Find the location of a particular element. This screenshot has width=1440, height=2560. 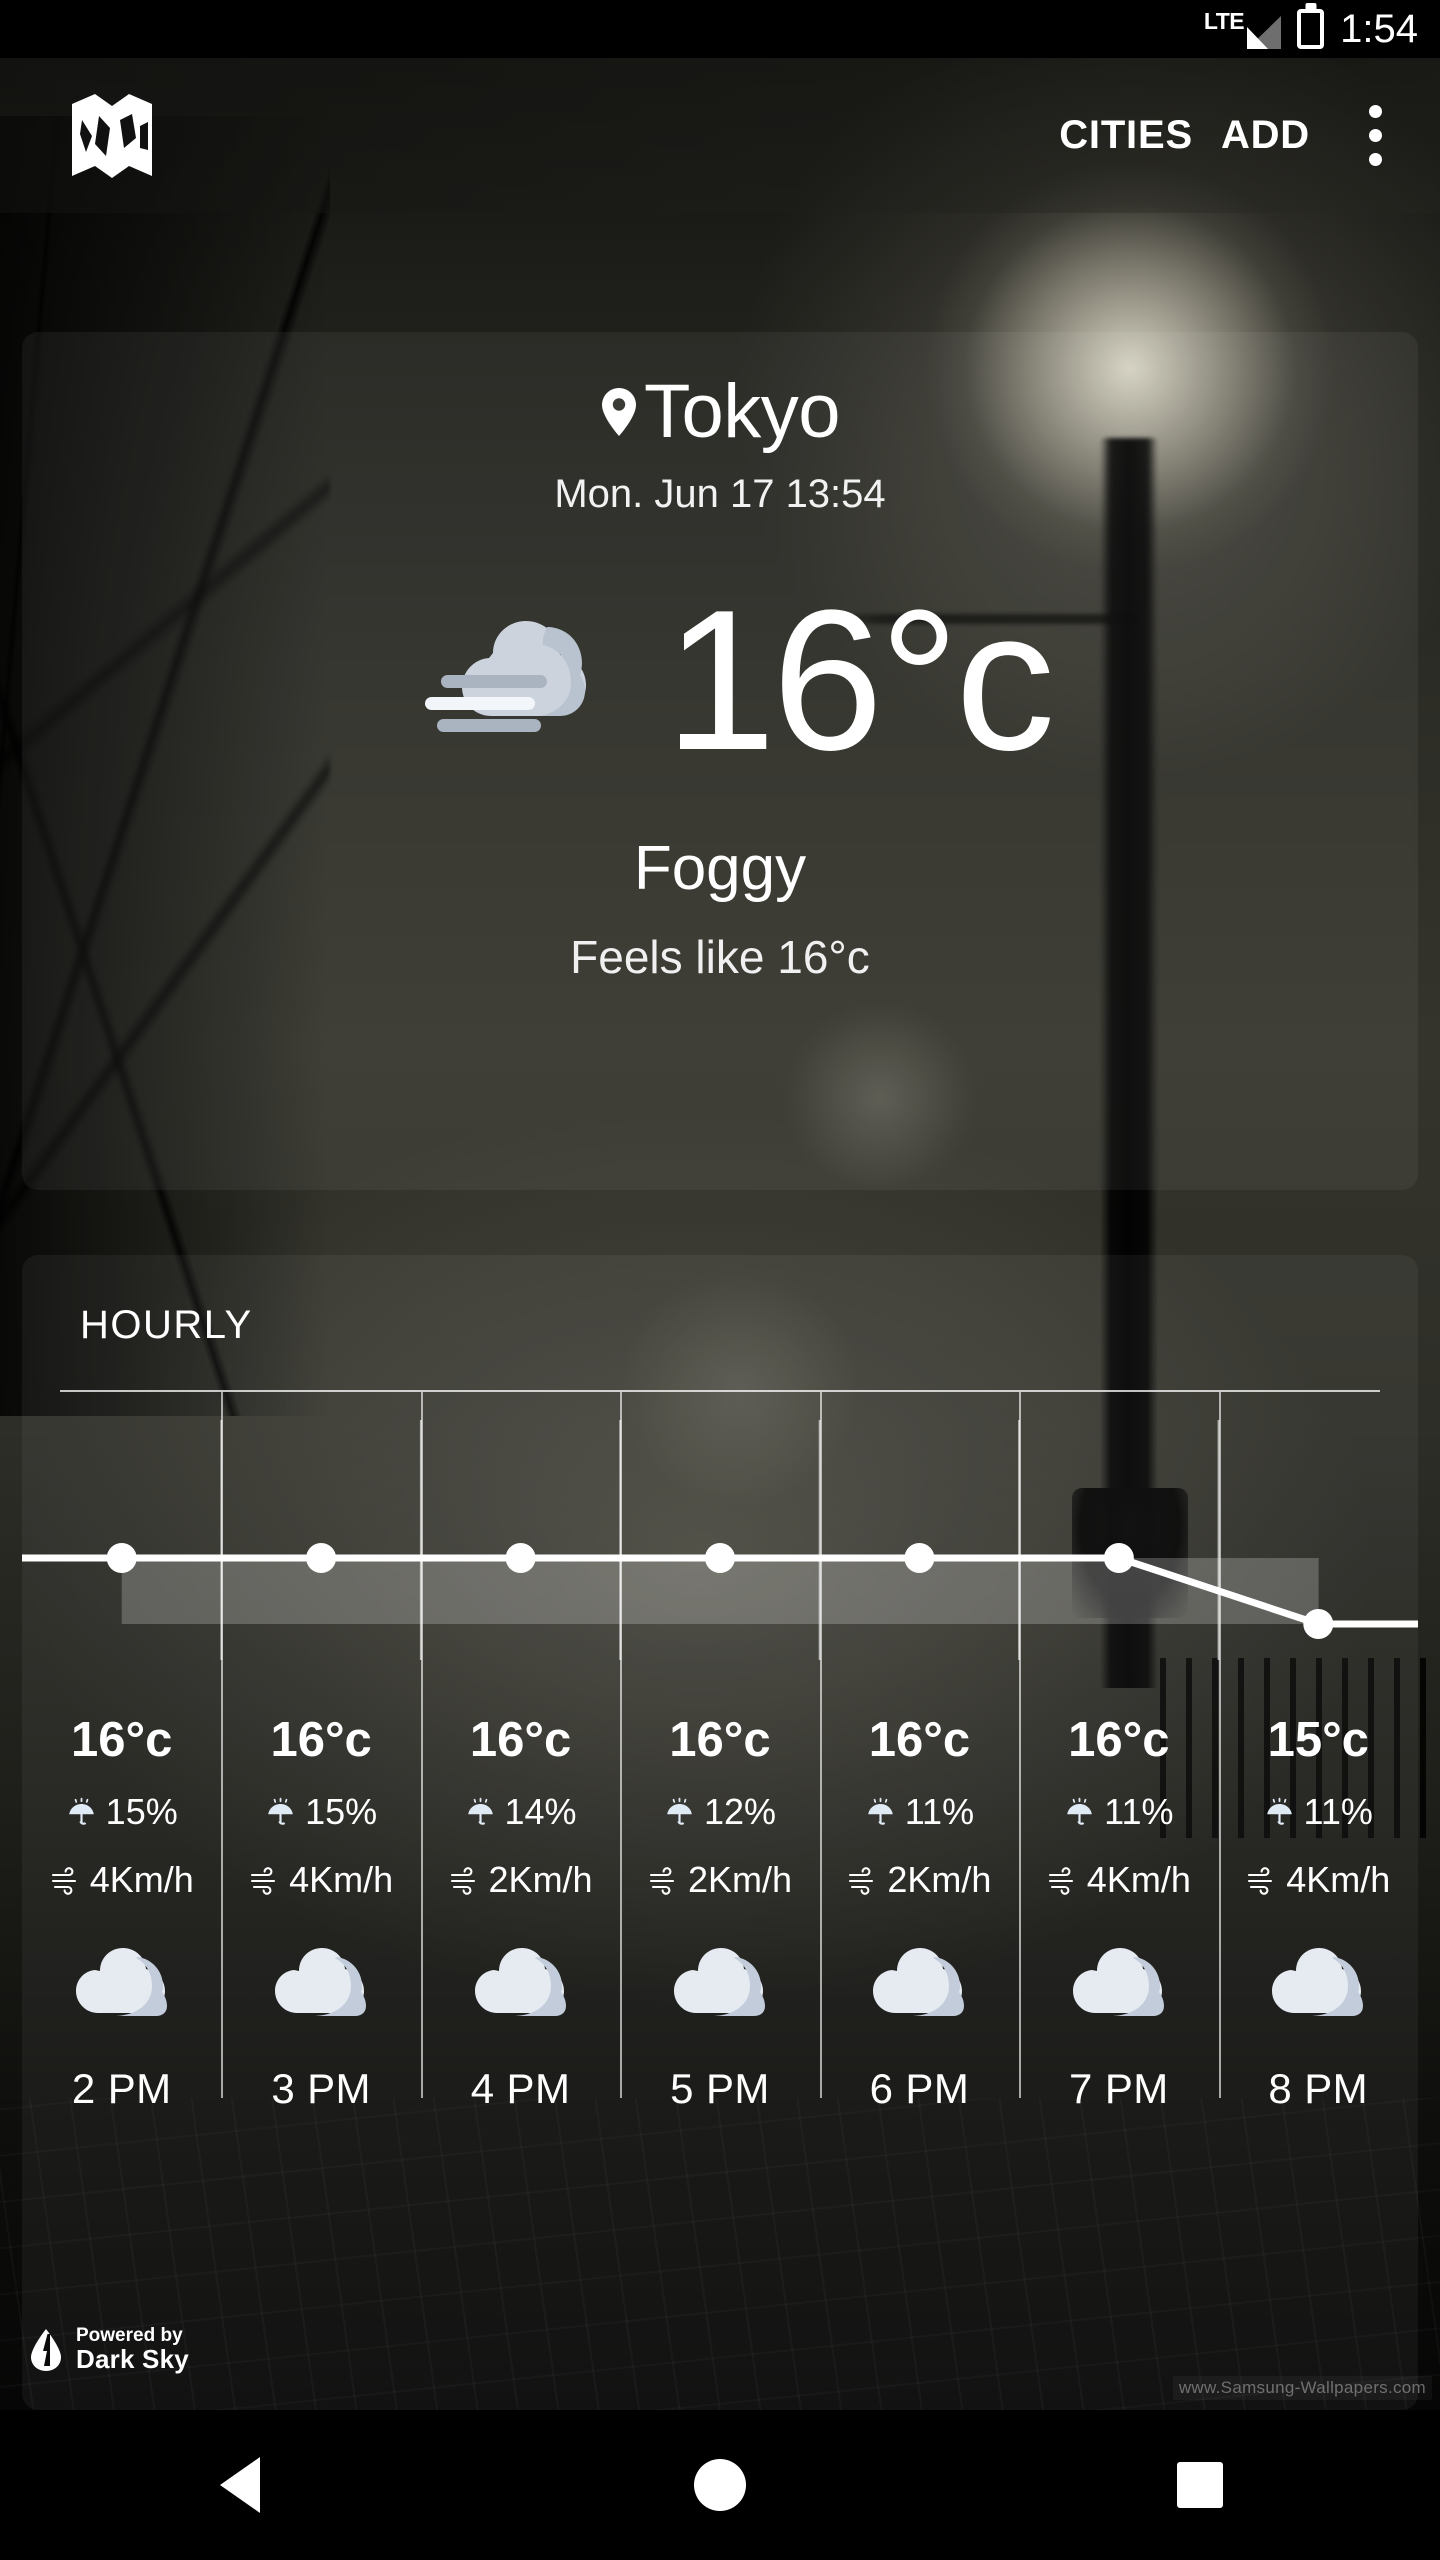

feels-like-temperature: Feels like 16°c is located at coordinates (720, 957).